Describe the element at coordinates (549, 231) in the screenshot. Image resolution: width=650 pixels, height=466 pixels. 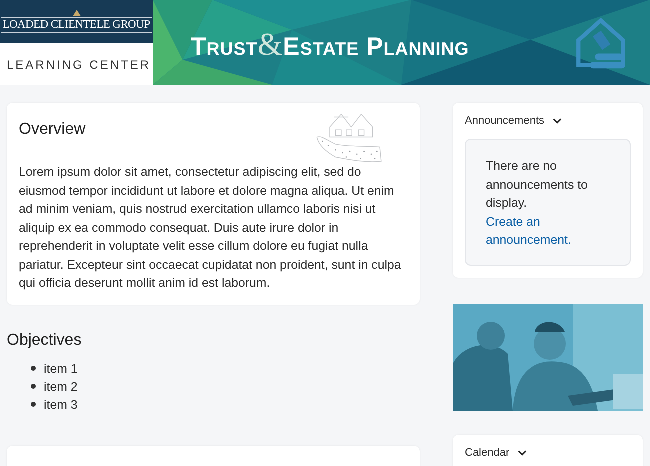
I see `create-announcement-link: Create an announcement.` at that location.